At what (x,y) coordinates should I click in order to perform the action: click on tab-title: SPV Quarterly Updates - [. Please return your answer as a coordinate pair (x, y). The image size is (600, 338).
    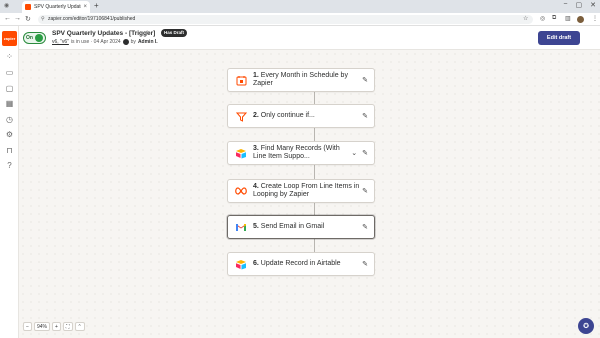
    Looking at the image, I should click on (57, 7).